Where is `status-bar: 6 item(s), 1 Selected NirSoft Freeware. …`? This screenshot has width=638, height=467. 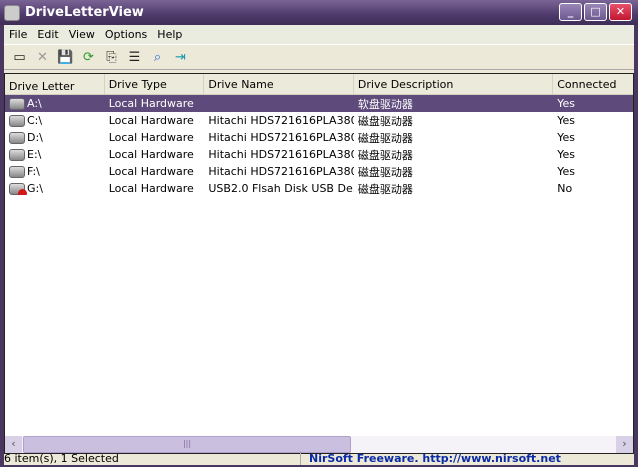 status-bar: 6 item(s), 1 Selected NirSoft Freeware. … is located at coordinates (319, 458).